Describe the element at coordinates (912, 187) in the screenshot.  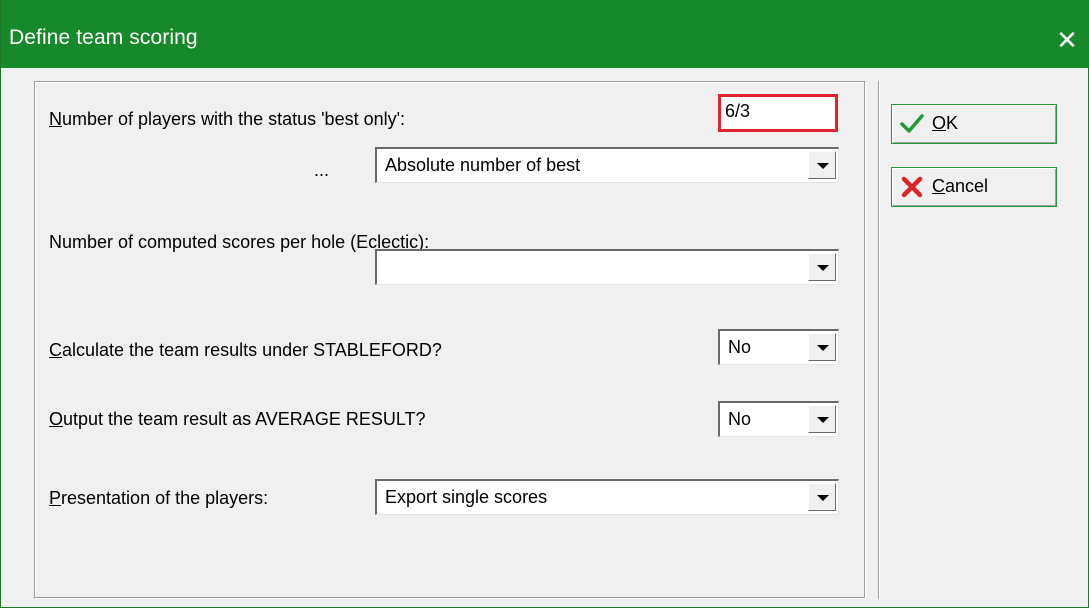
I see `x-icon` at that location.